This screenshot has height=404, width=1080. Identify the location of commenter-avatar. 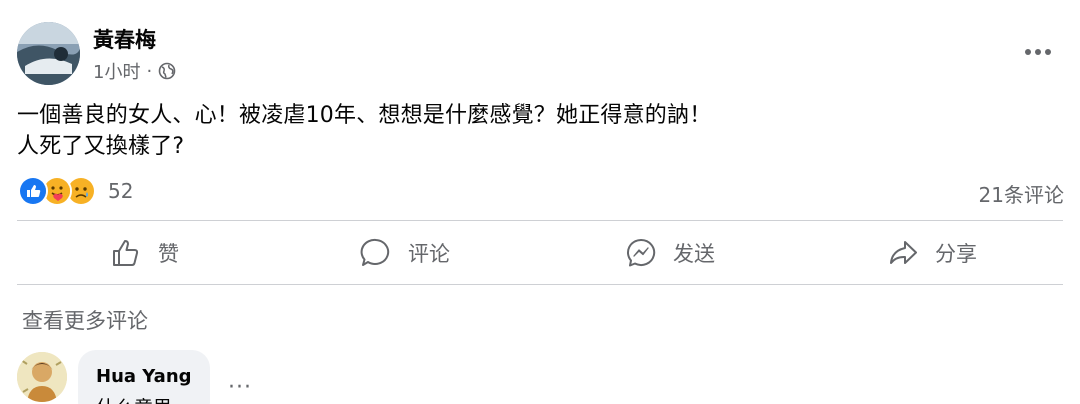
(42, 377).